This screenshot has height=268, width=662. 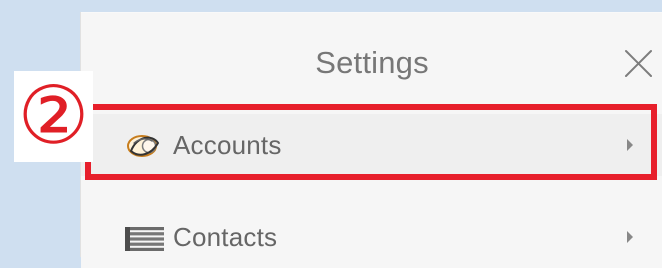 I want to click on contacts-icon, so click(x=144, y=237).